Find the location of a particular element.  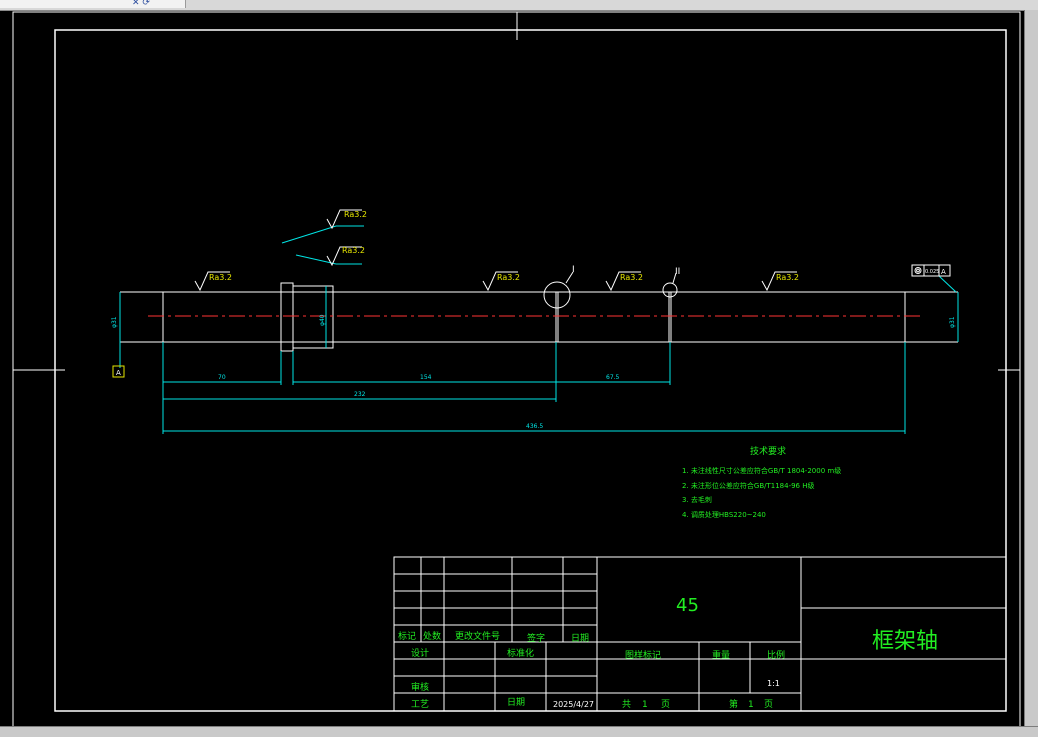

material-value: 45 is located at coordinates (687, 605).